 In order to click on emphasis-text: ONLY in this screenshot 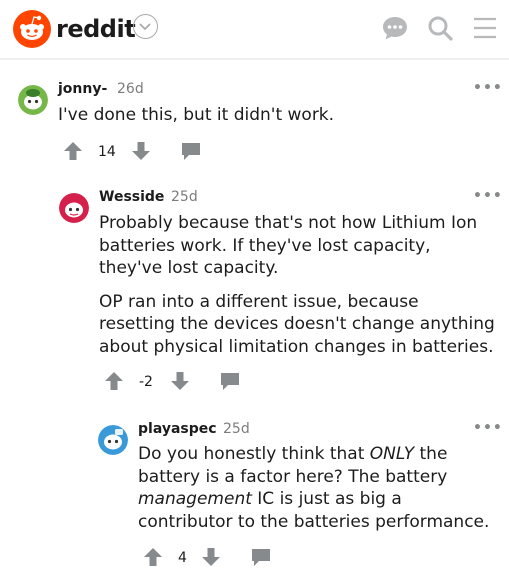, I will do `click(392, 454)`.